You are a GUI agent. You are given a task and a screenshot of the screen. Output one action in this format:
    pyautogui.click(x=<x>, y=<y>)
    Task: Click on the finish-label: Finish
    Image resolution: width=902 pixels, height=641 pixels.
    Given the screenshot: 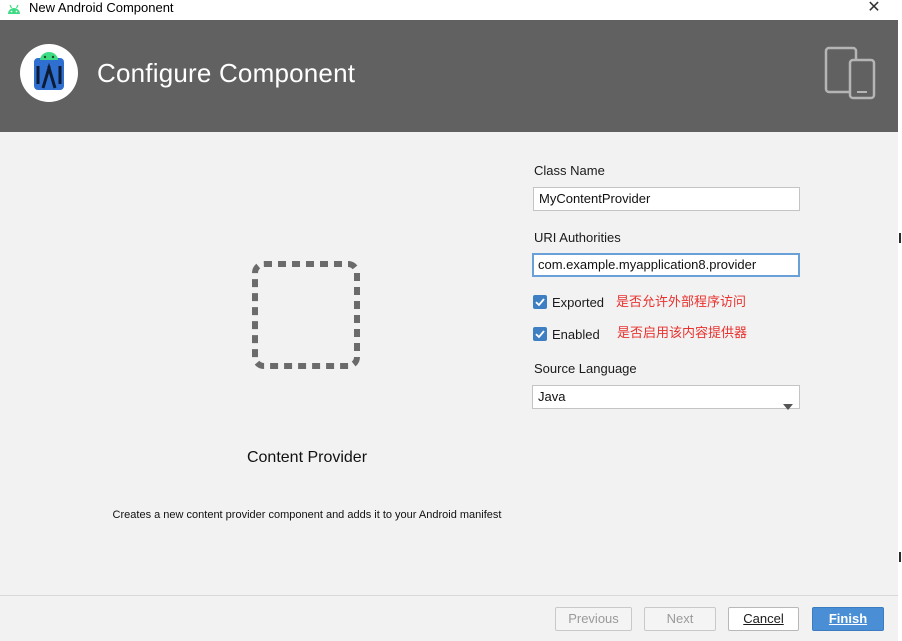 What is the action you would take?
    pyautogui.click(x=848, y=618)
    